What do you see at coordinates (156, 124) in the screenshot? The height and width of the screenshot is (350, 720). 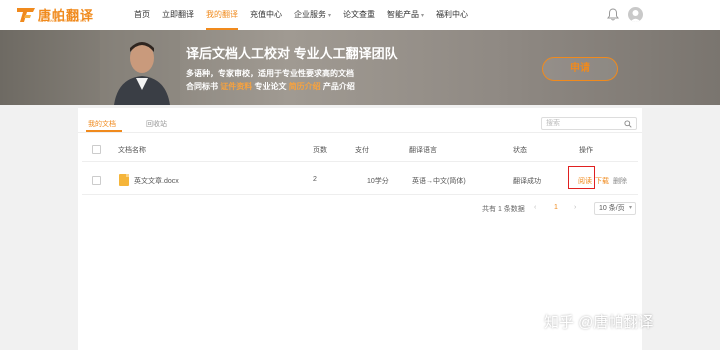 I see `tab-recycle-bin: 回收站` at bounding box center [156, 124].